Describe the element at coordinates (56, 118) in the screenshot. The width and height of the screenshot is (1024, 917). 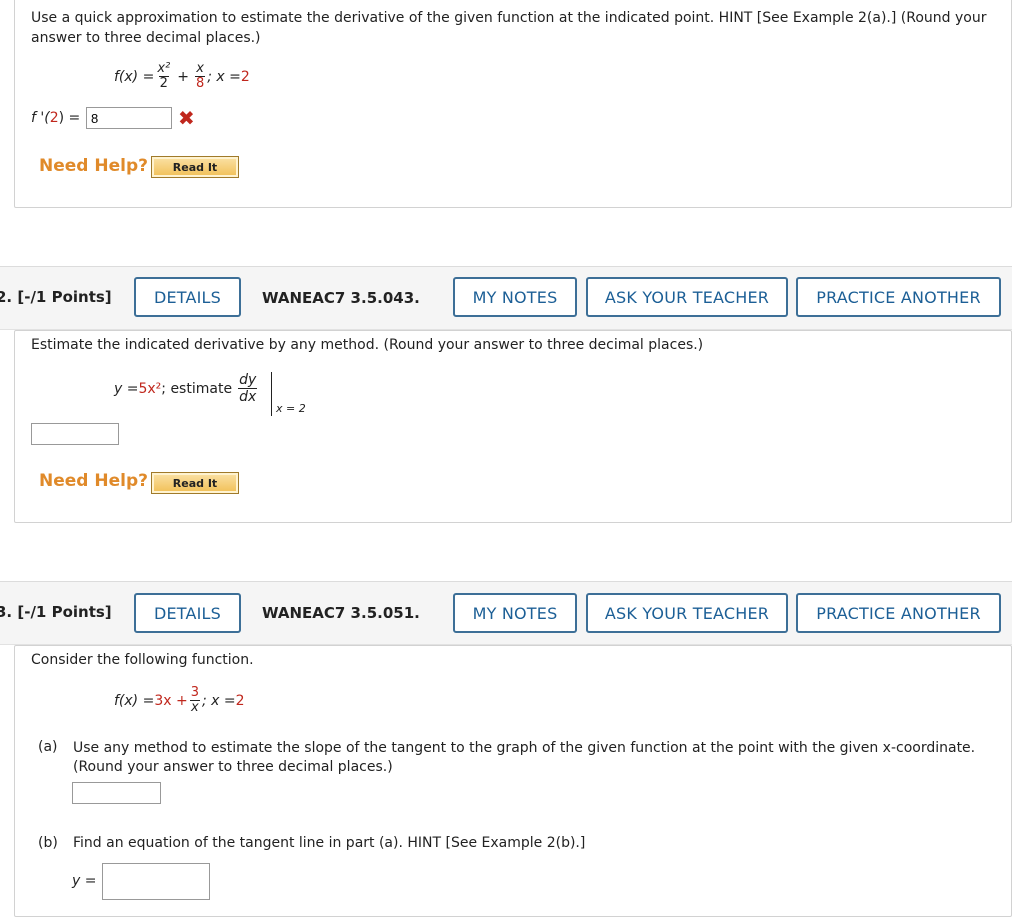
I see `q1-answer-label: f '(2) =` at that location.